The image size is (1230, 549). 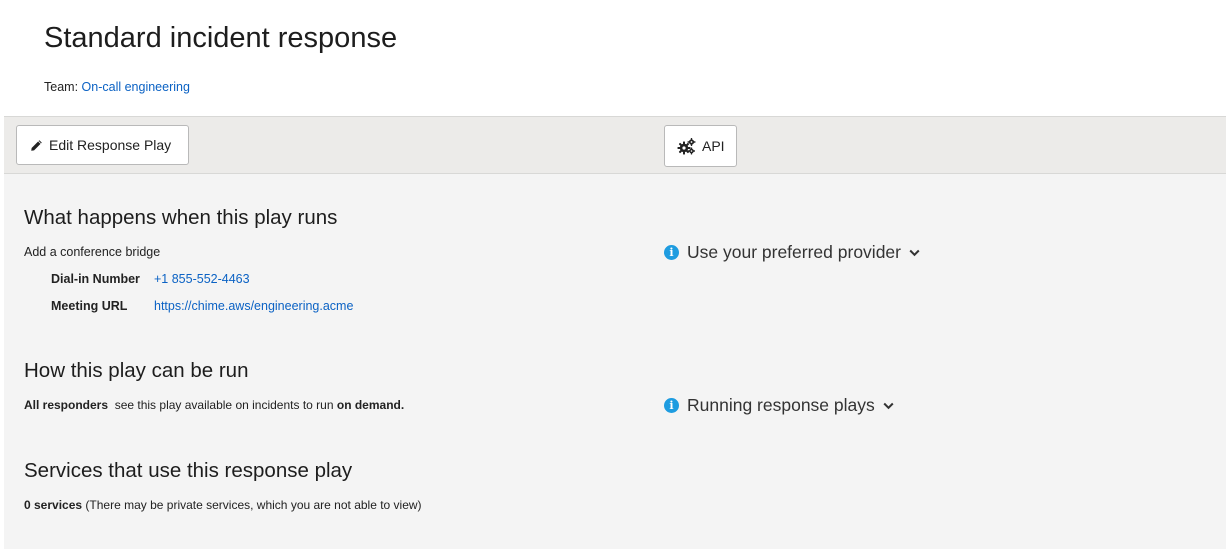 I want to click on running-response-plays-toggle: i Running response plays, so click(x=779, y=405).